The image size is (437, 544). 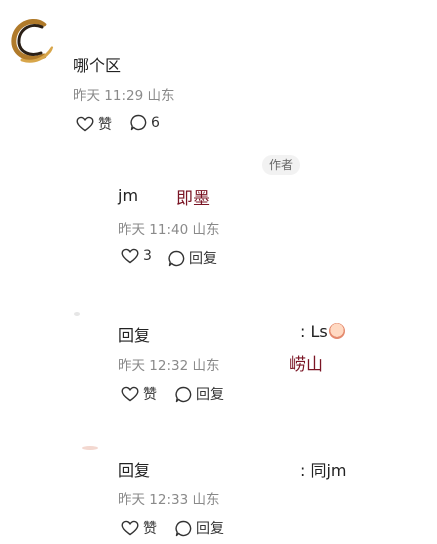 I want to click on comment-timestamp: 昨天 11:29 山东, so click(x=124, y=96).